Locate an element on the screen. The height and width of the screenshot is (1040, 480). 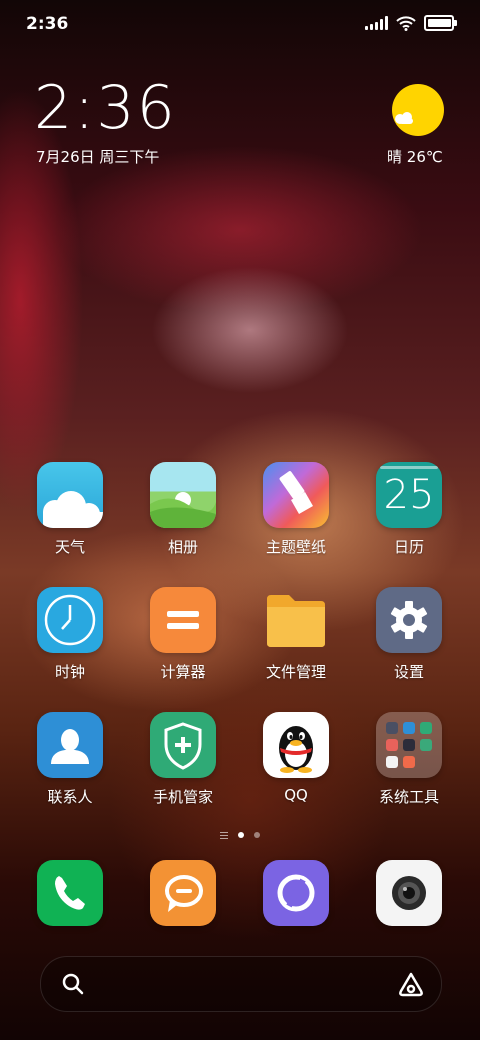
calendar-day: 25 is located at coordinates (409, 495).